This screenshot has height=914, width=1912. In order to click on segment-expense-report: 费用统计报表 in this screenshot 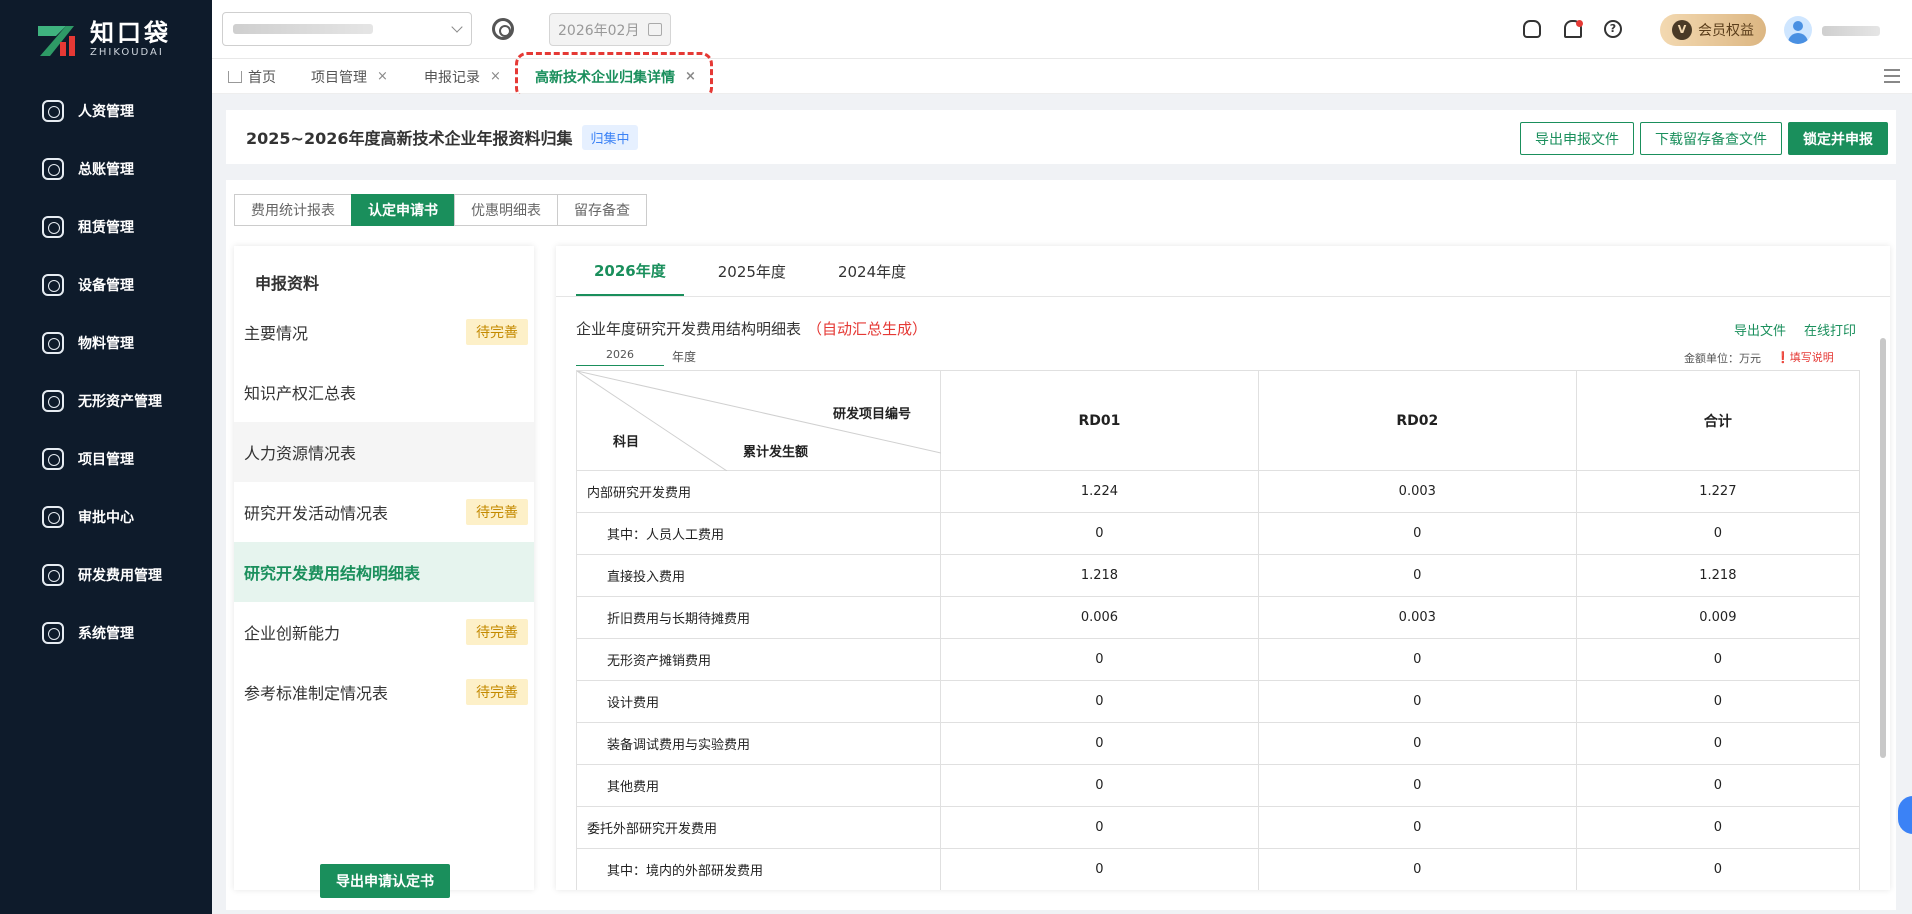, I will do `click(293, 210)`.